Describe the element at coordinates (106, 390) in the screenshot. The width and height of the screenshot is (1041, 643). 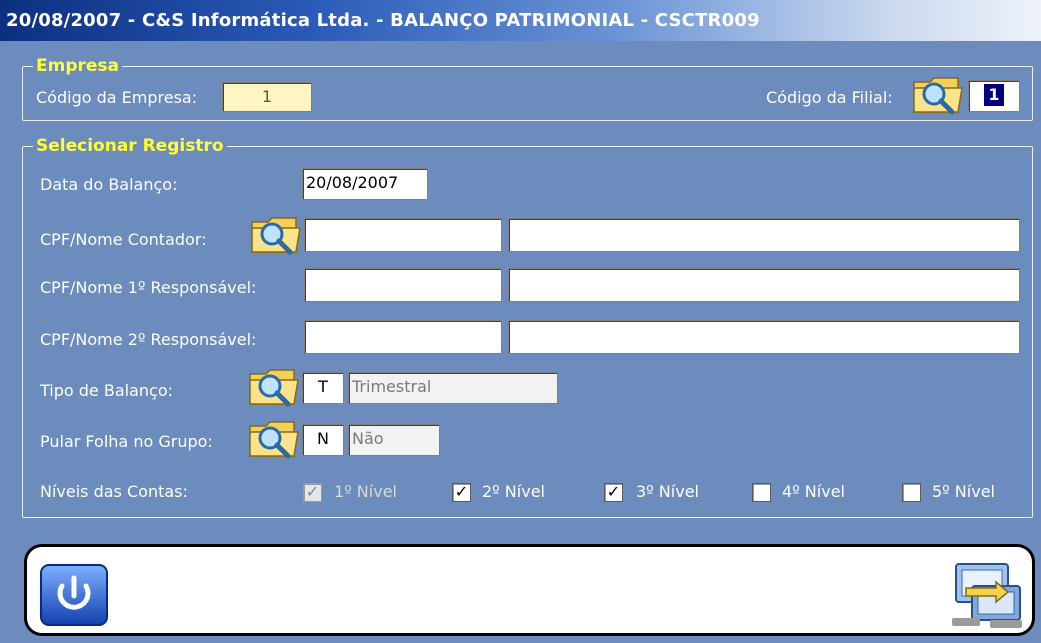
I see `tipo-balanco-label: Tipo de Balanço:` at that location.